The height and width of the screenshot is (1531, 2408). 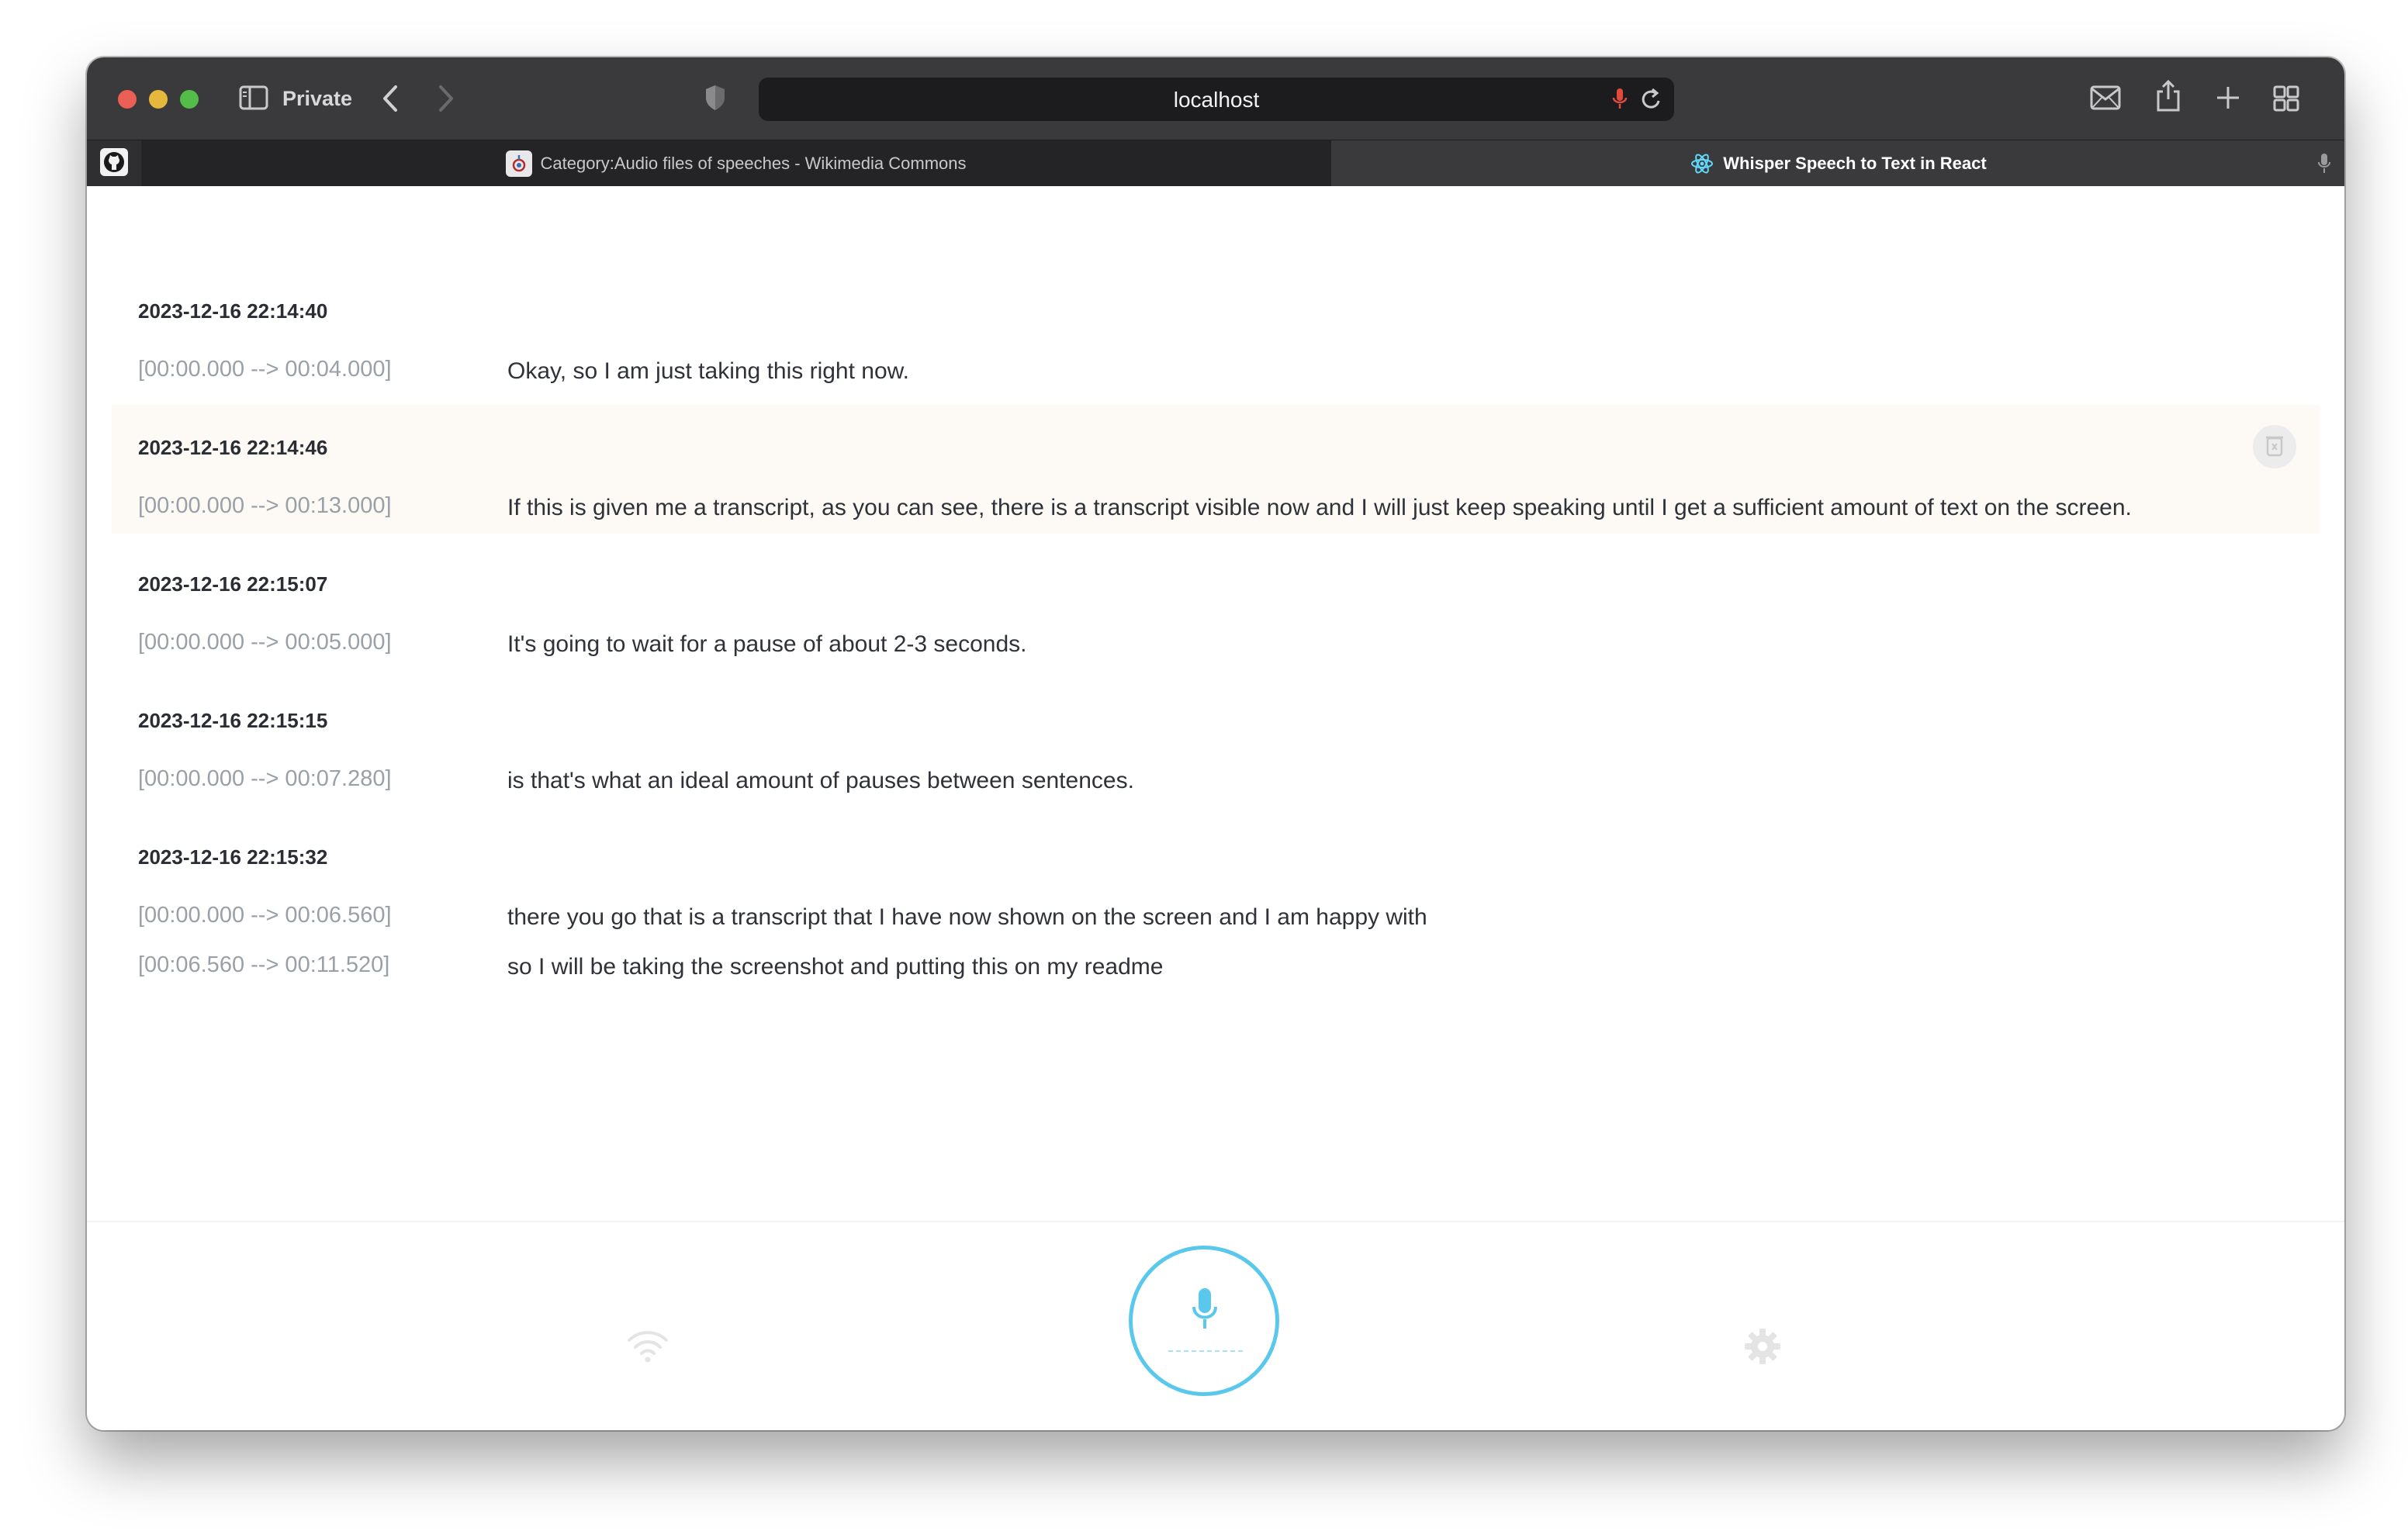 What do you see at coordinates (1205, 1311) in the screenshot?
I see `microphone-icon` at bounding box center [1205, 1311].